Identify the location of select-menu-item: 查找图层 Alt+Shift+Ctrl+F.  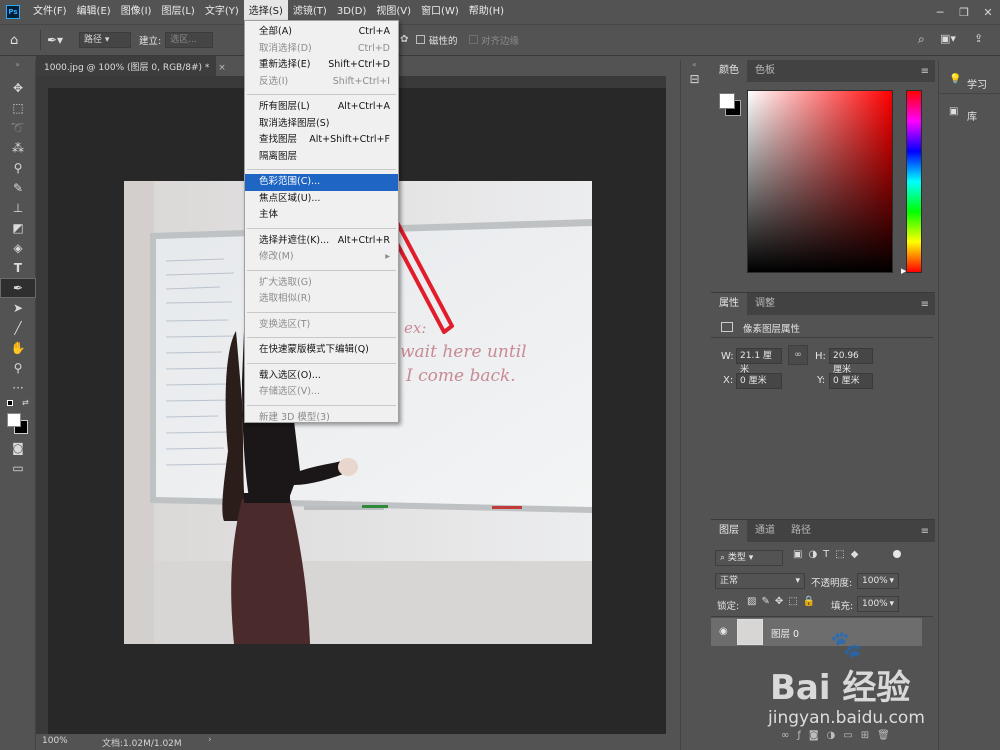
(321, 140).